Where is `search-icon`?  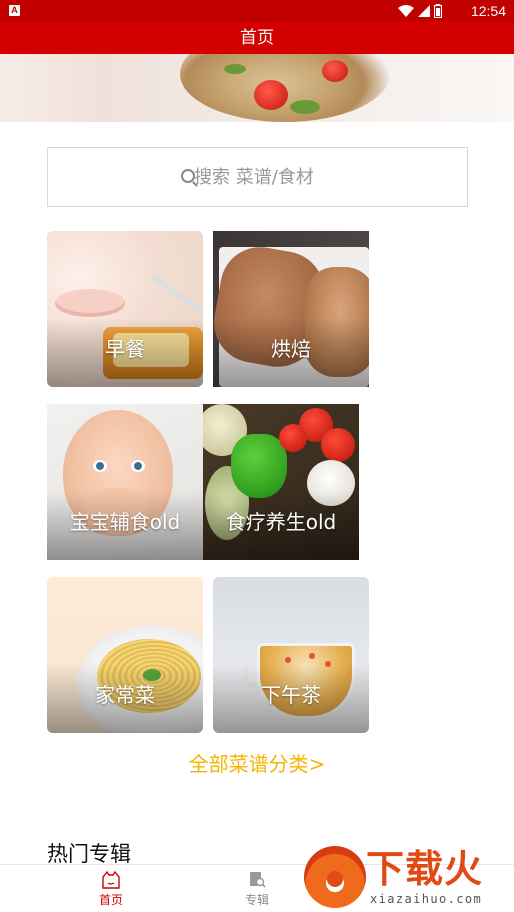 search-icon is located at coordinates (188, 176).